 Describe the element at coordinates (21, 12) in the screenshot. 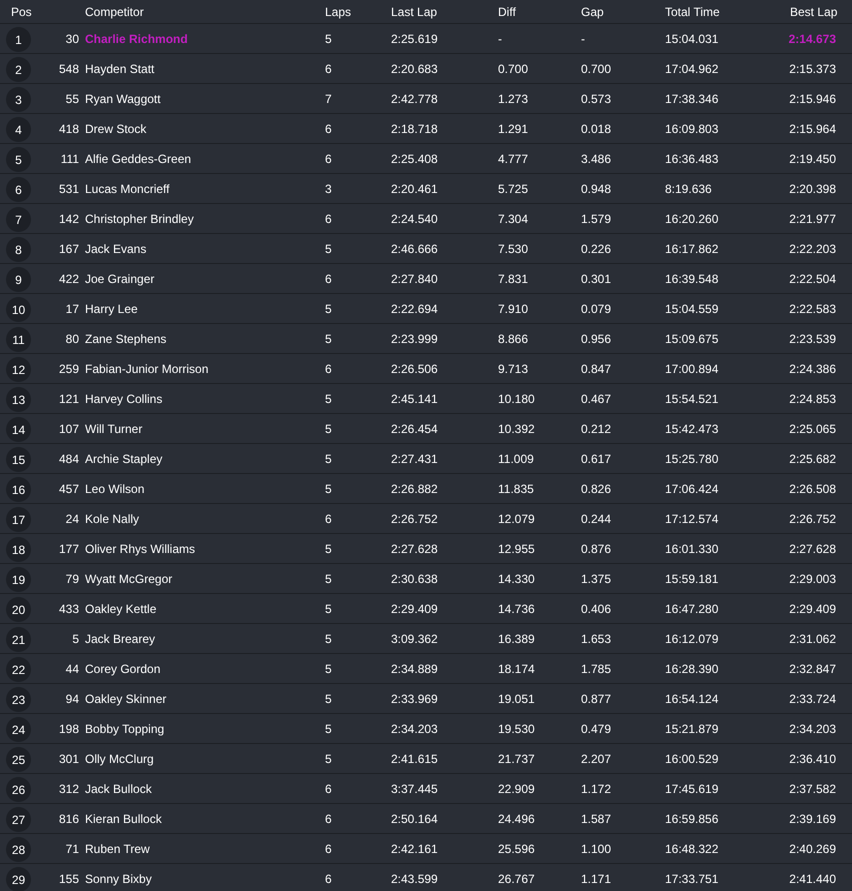

I see `column-header: Pos` at that location.